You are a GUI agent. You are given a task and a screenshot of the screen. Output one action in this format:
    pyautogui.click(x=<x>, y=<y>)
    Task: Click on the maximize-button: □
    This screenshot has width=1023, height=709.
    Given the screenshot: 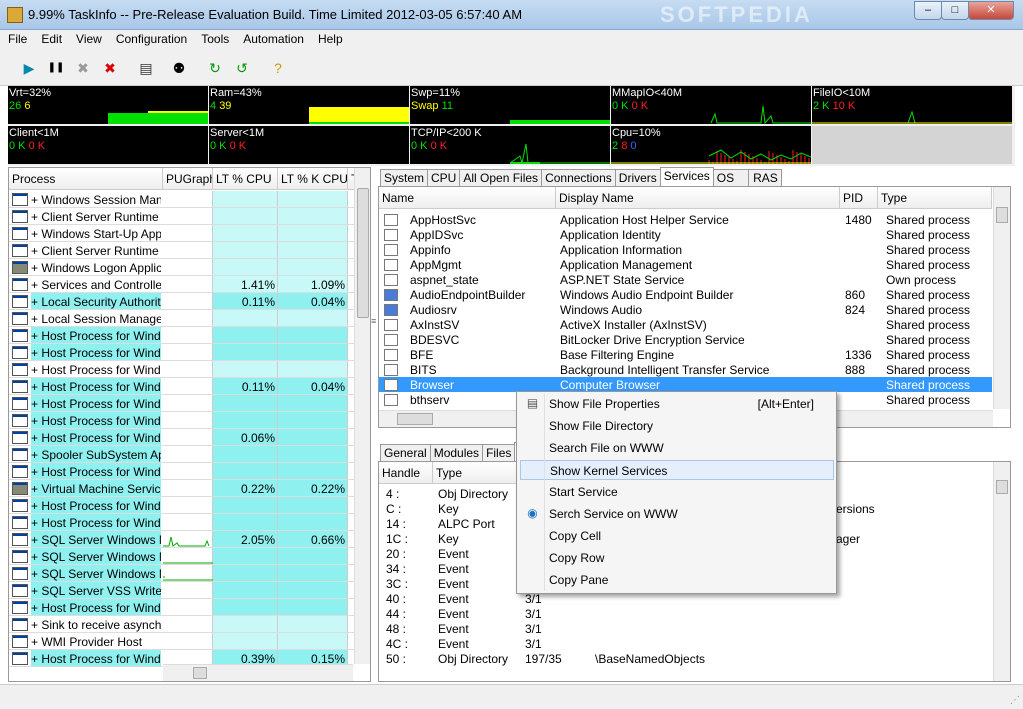 What is the action you would take?
    pyautogui.click(x=955, y=10)
    